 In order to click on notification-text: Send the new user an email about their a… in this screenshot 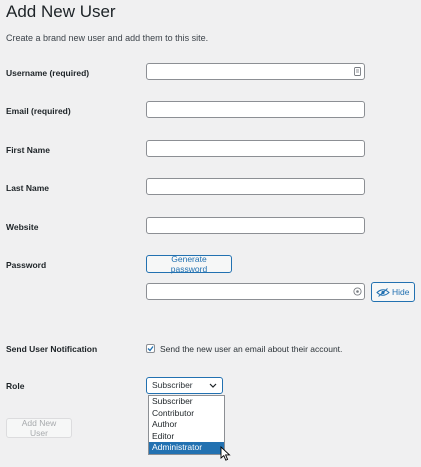, I will do `click(251, 349)`.